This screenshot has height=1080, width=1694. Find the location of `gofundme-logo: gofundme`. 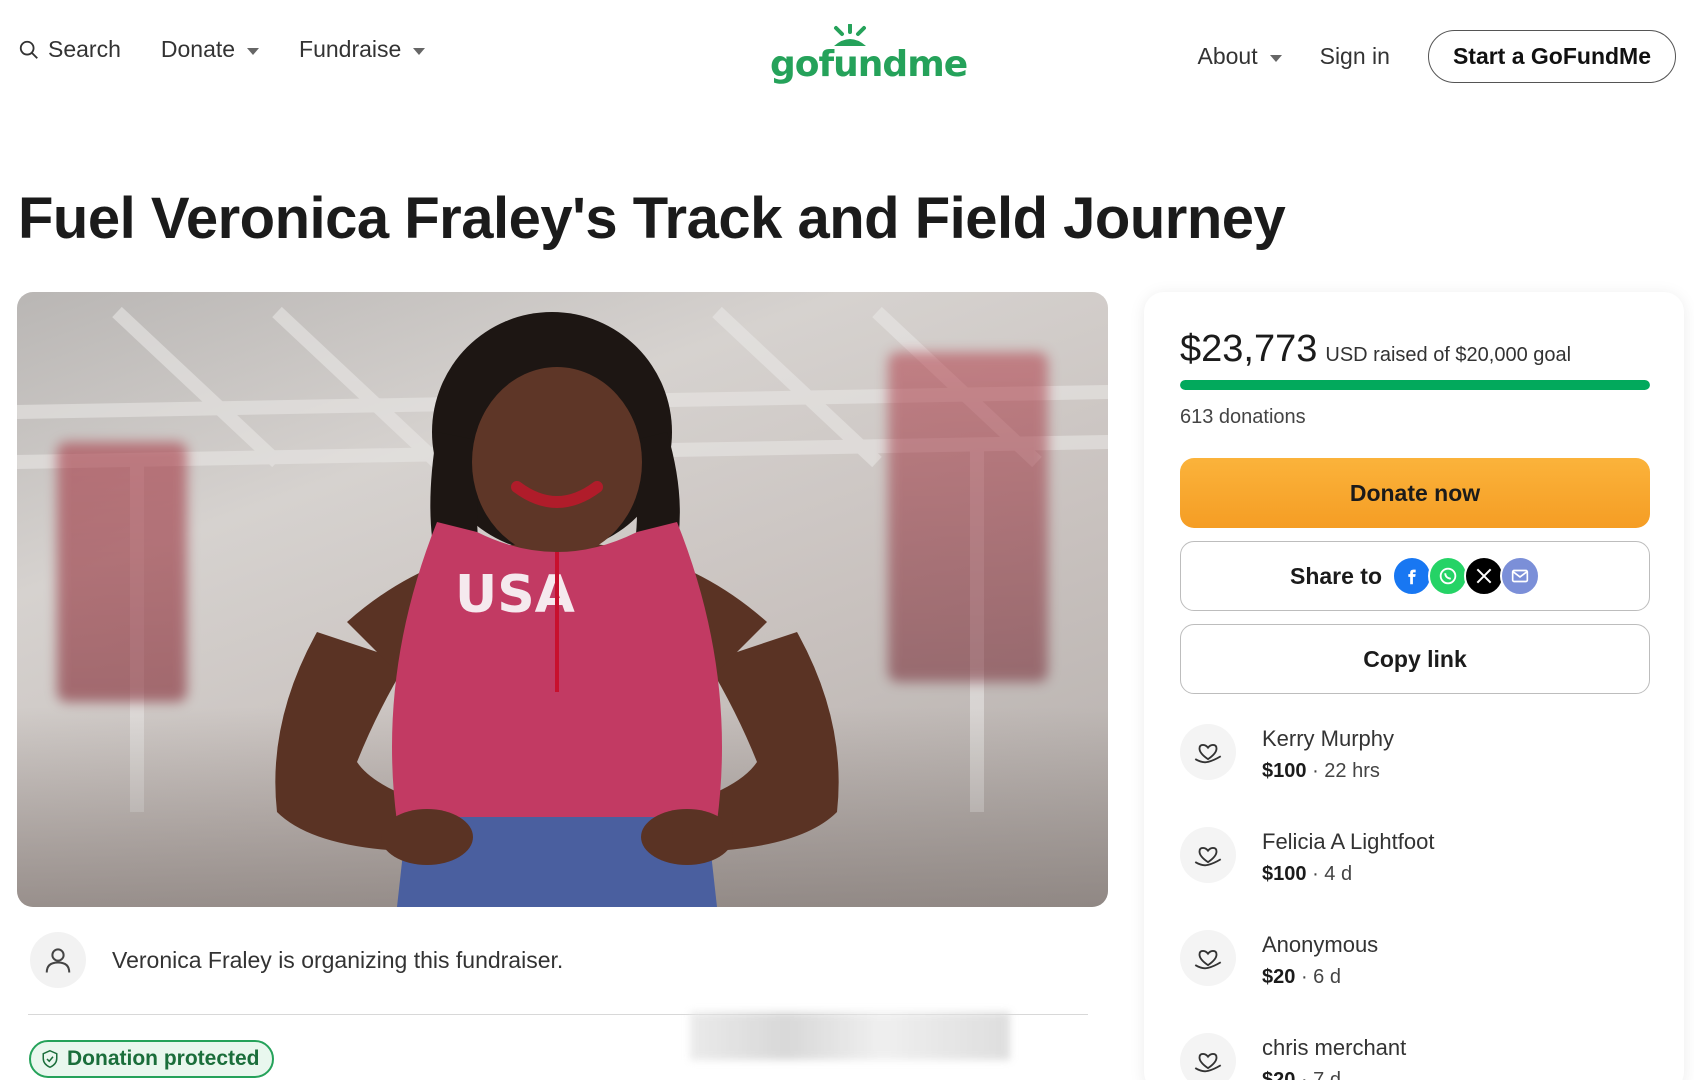

gofundme-logo: gofundme is located at coordinates (869, 54).